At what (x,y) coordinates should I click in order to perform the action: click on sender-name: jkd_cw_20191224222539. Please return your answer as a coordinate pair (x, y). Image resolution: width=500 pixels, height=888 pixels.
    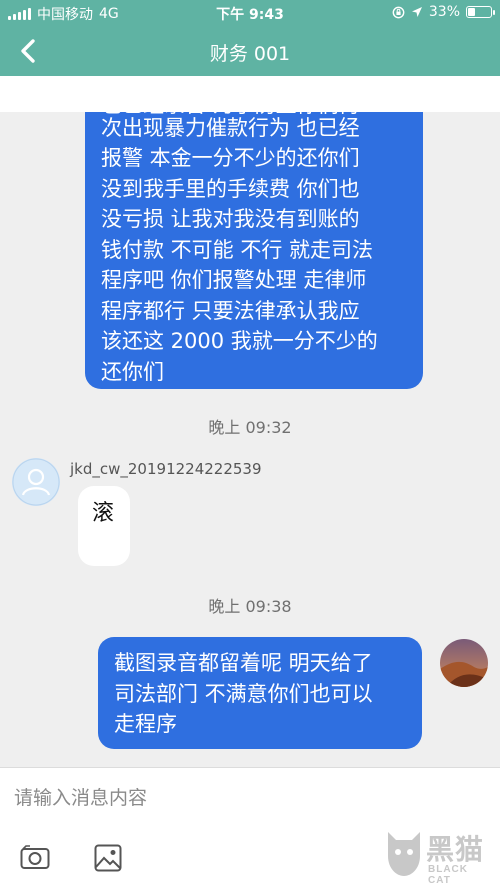
    Looking at the image, I should click on (166, 469).